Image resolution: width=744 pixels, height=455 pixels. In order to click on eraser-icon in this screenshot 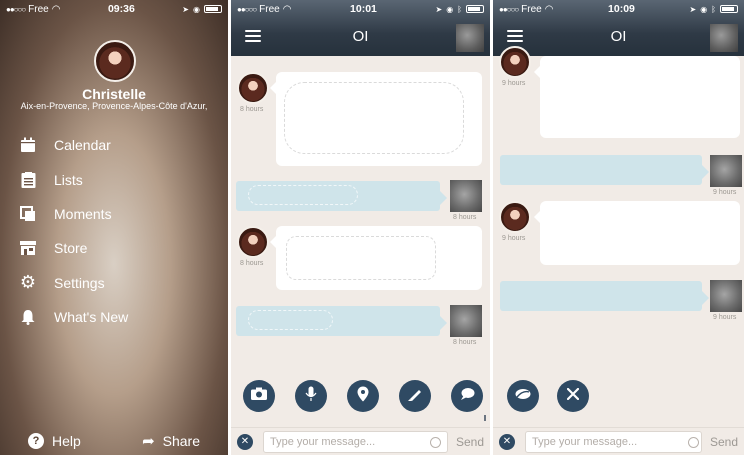, I will do `click(523, 396)`.